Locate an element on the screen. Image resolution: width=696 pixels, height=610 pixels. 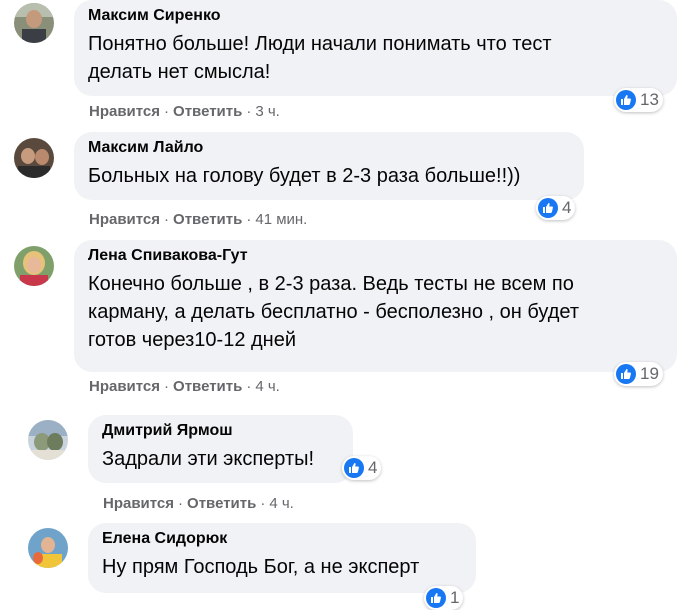
comment-bubble: Дмитрий Ярмош Задрали эти эксперты! is located at coordinates (220, 449).